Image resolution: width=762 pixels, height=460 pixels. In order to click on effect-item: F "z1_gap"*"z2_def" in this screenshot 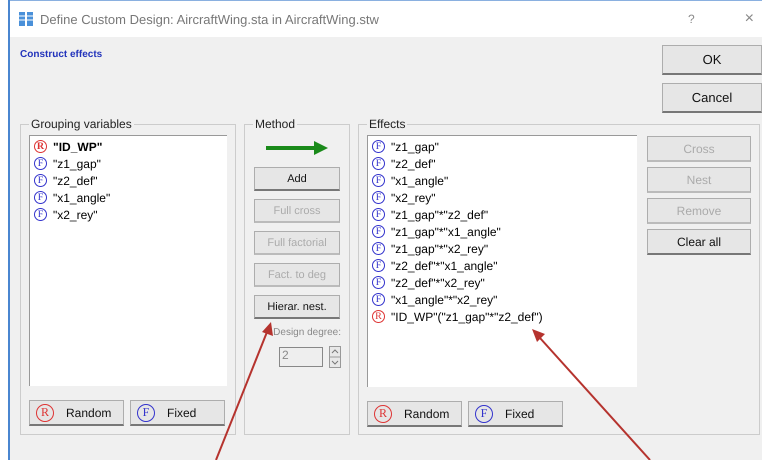, I will do `click(502, 214)`.